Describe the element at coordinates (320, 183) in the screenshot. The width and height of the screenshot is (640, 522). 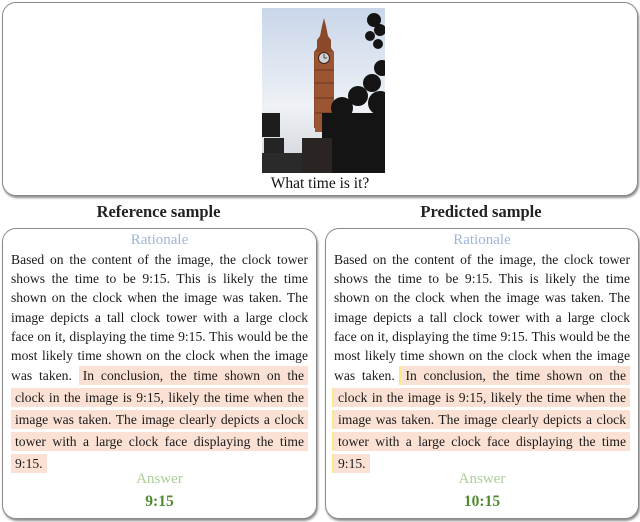
I see `question-text: What time is it?` at that location.